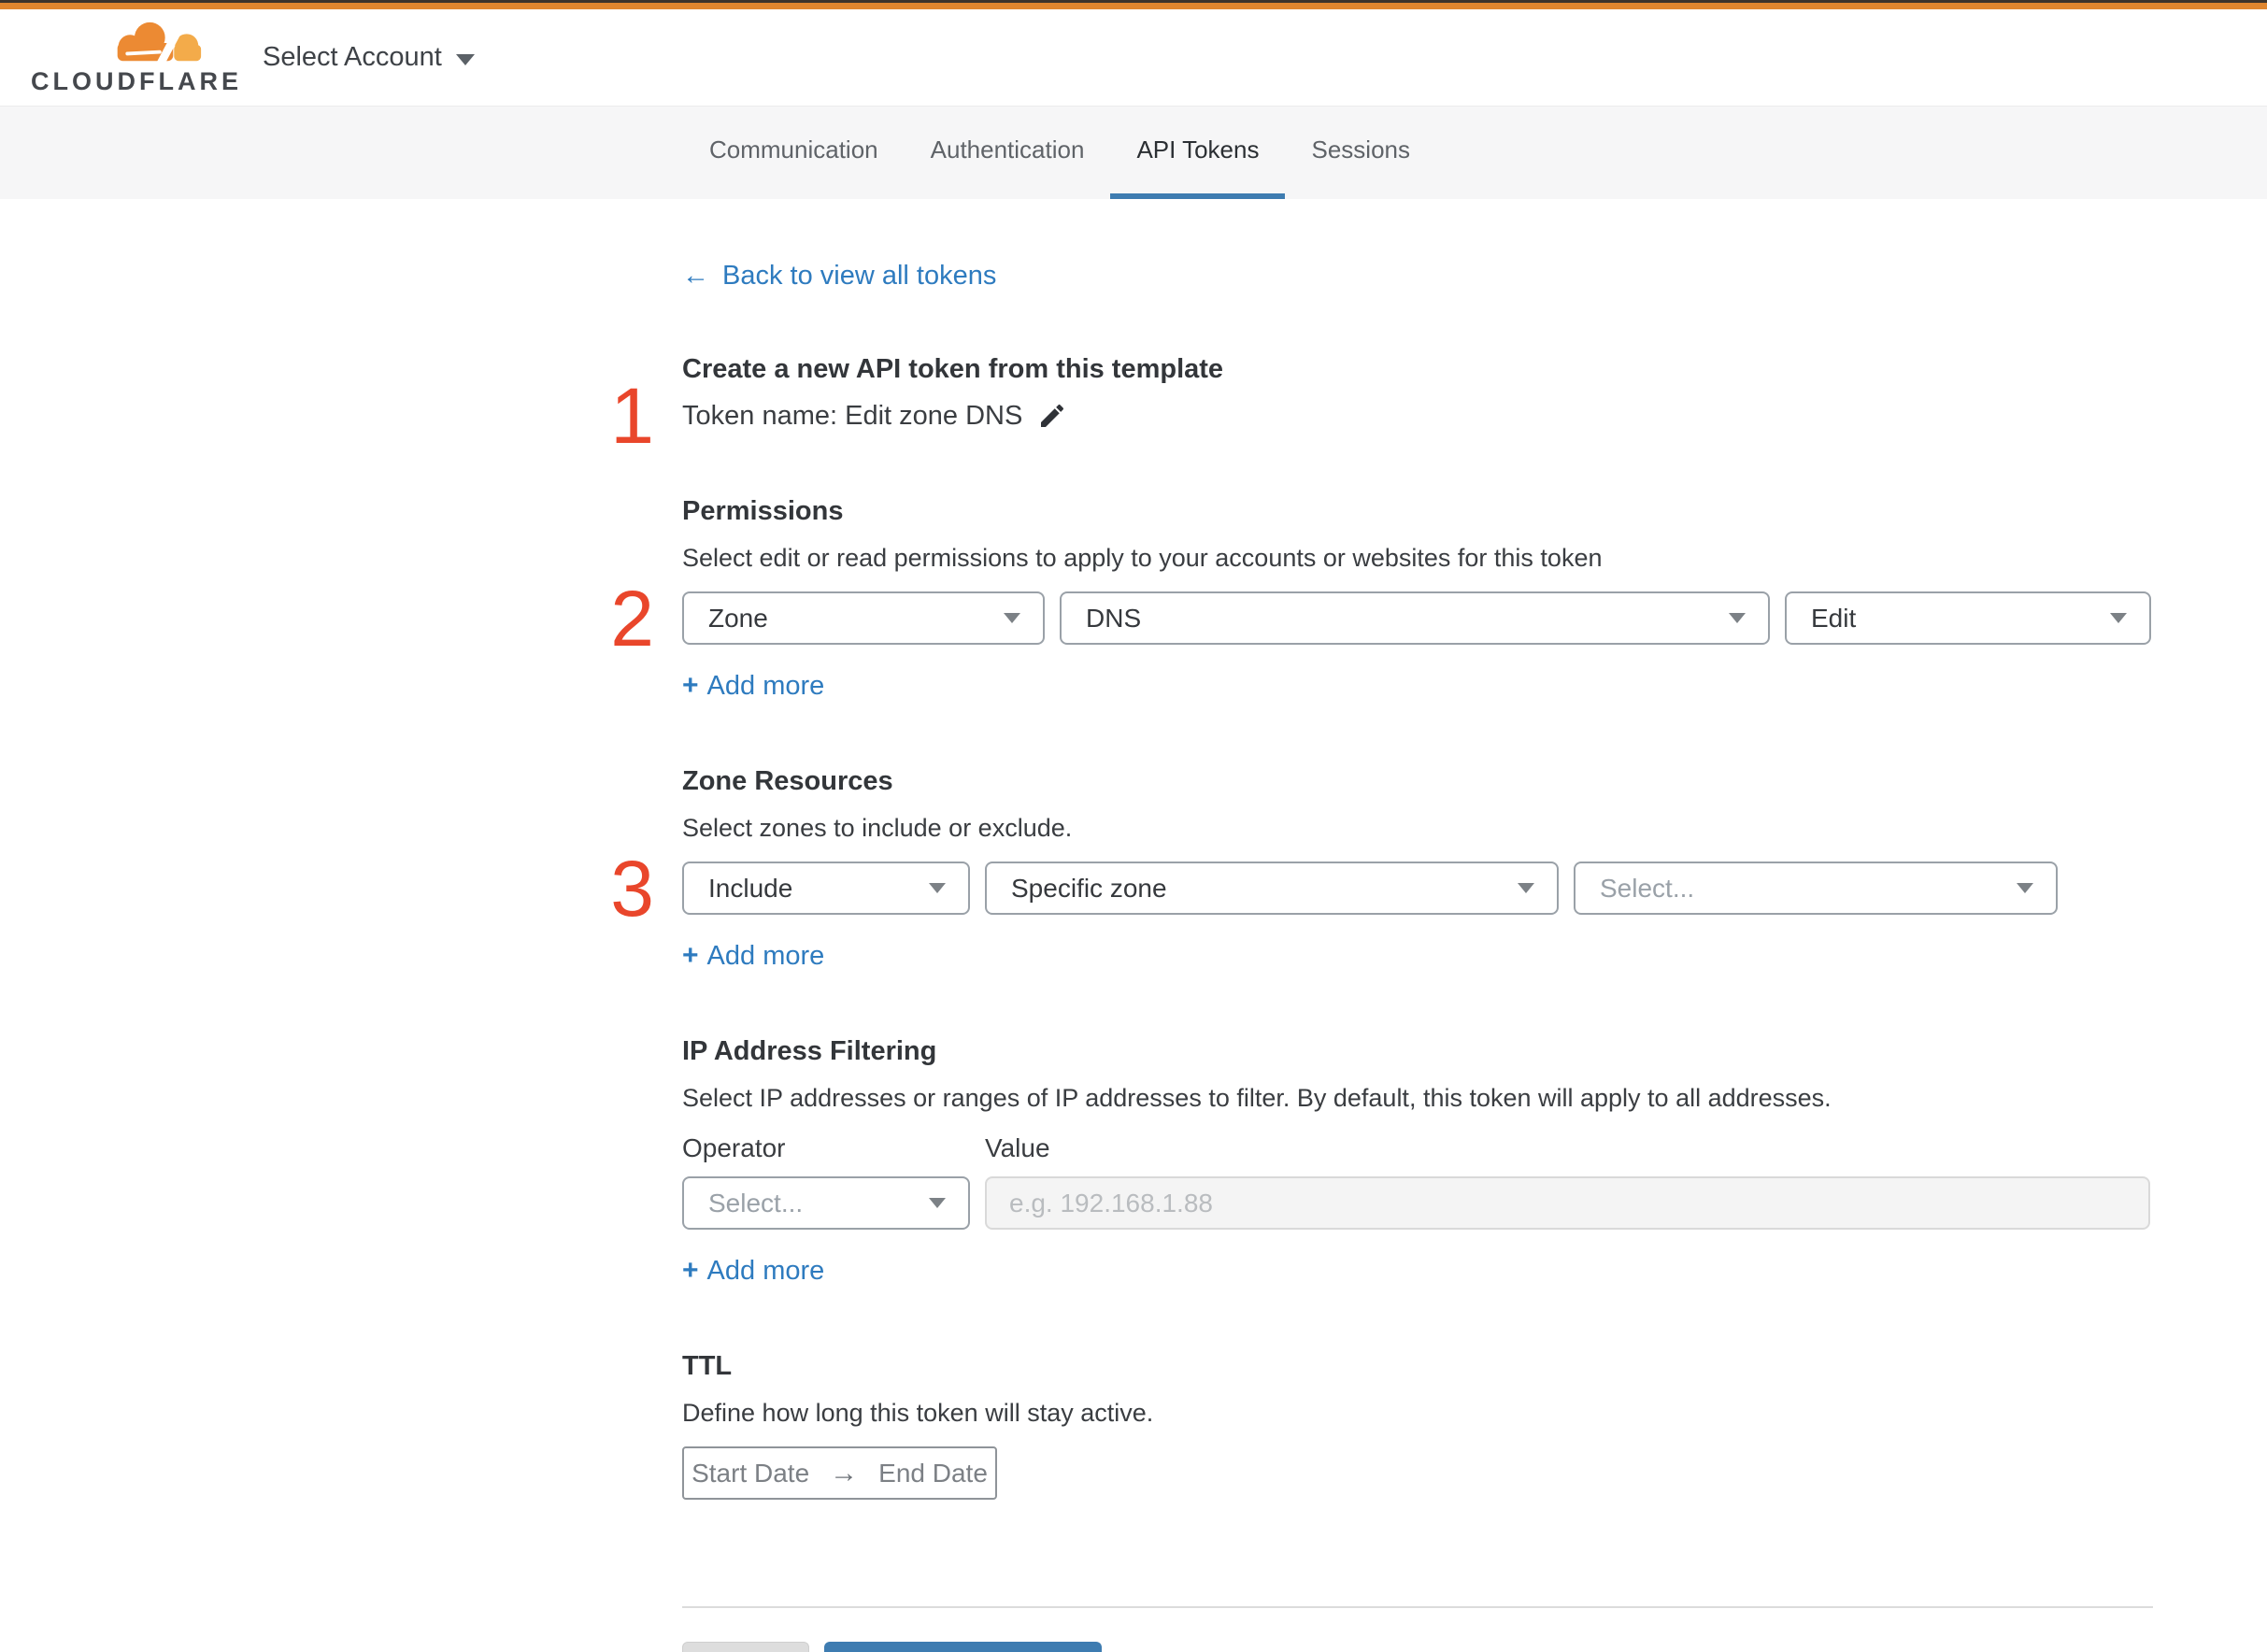 Image resolution: width=2267 pixels, height=1652 pixels. What do you see at coordinates (1198, 149) in the screenshot?
I see `tab-label: API Tokens` at bounding box center [1198, 149].